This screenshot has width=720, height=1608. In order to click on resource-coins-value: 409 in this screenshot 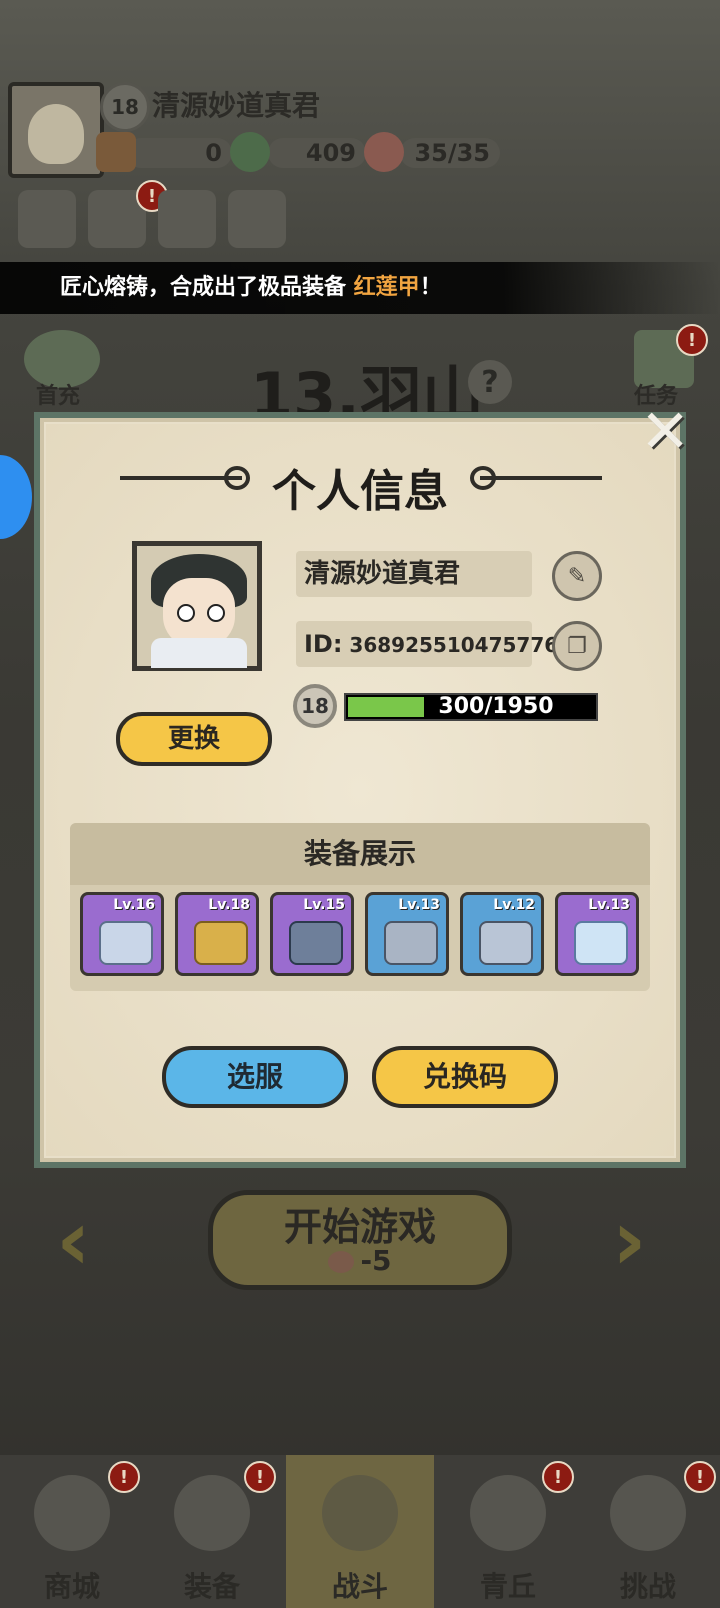, I will do `click(317, 153)`.